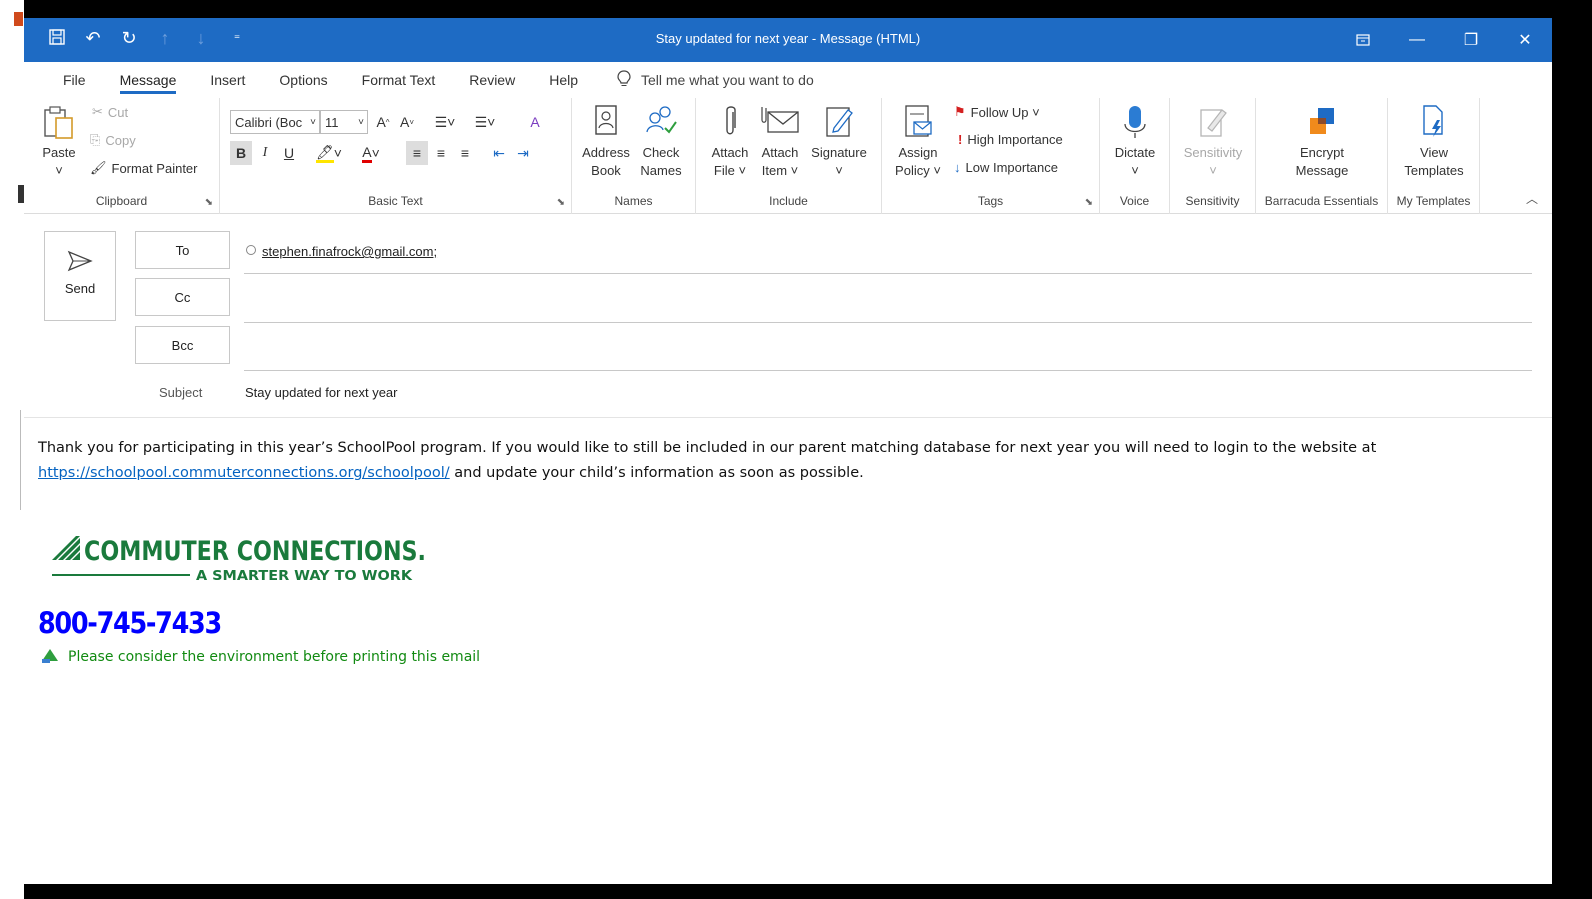 This screenshot has height=899, width=1592. Describe the element at coordinates (255, 551) in the screenshot. I see `logo-main-text: COMMUTER CONNECTIONS.` at that location.